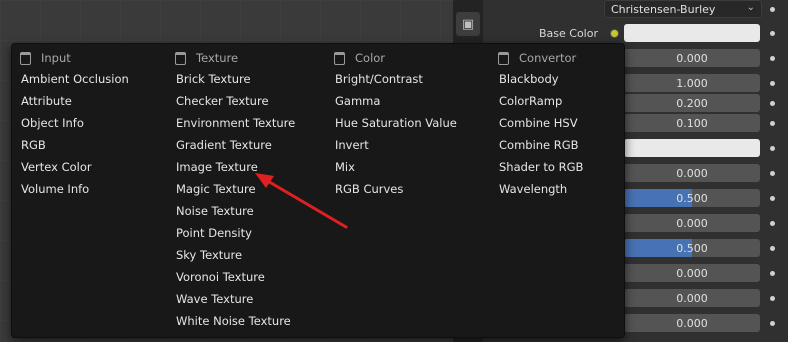  What do you see at coordinates (468, 24) in the screenshot?
I see `material-tab-icon: ▣` at bounding box center [468, 24].